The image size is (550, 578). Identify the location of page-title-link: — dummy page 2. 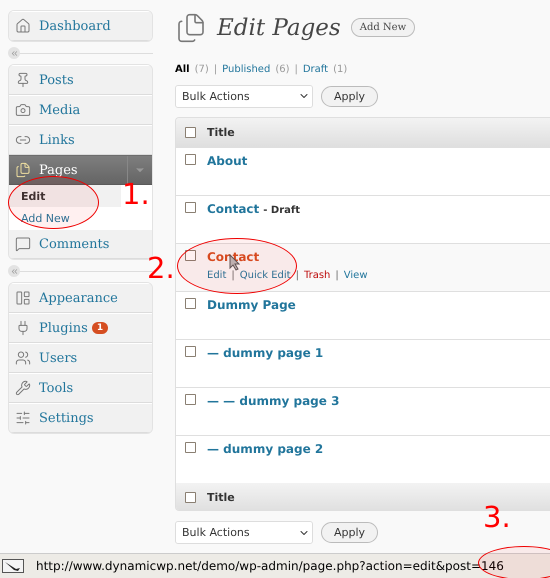
(265, 449).